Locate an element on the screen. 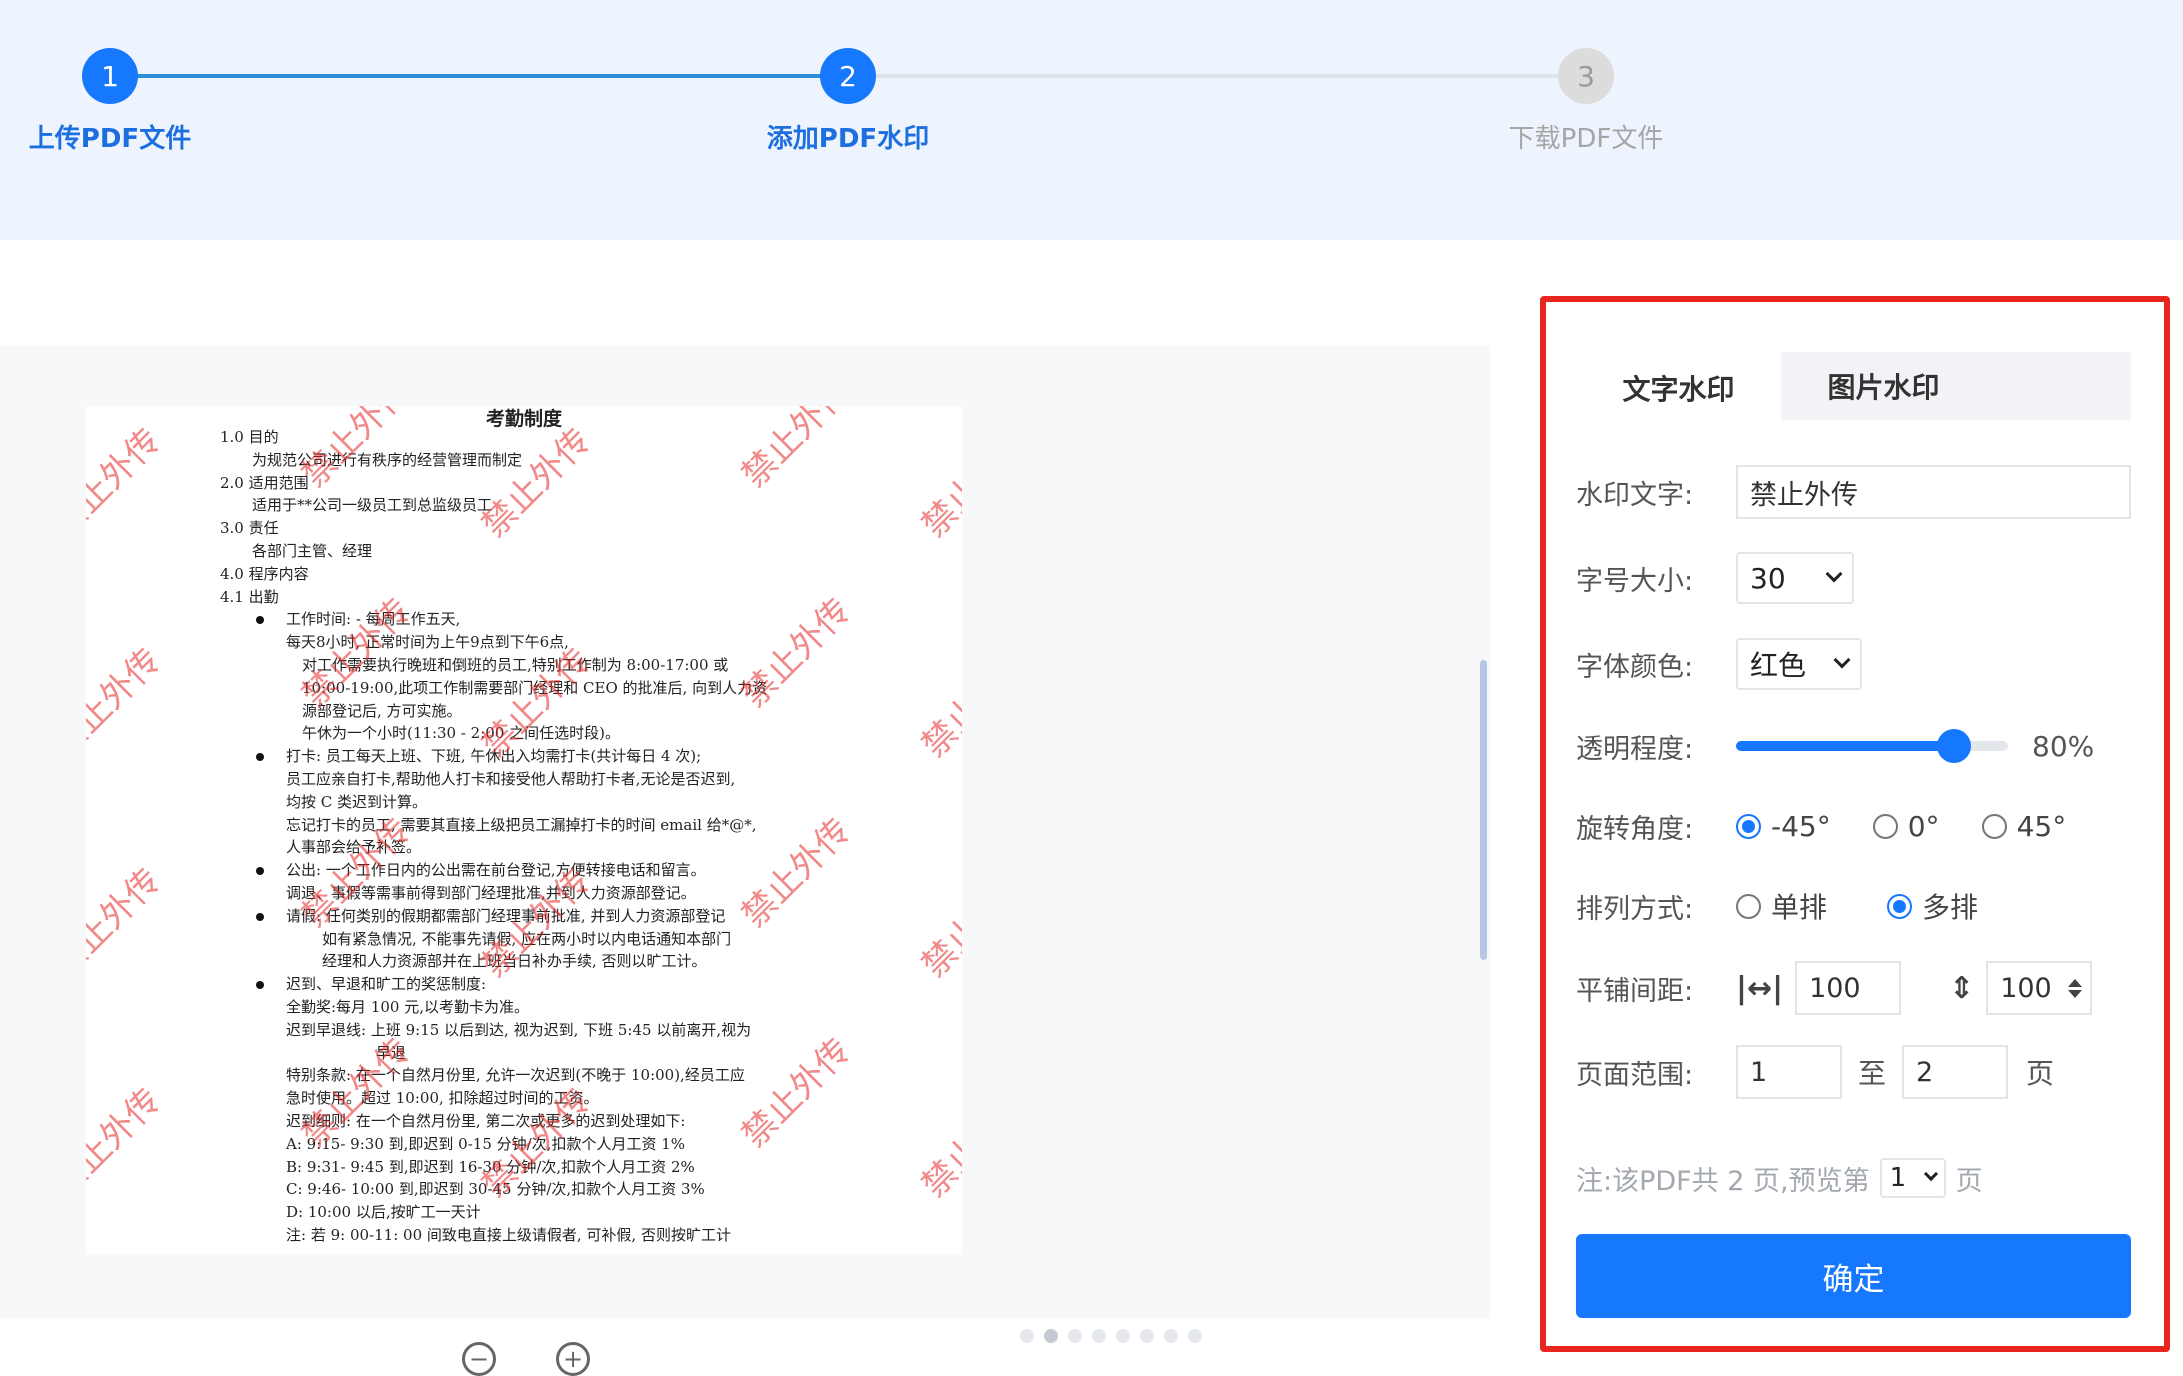 The width and height of the screenshot is (2183, 1376). rotation-row: 旋转角度: -45° 0° 45° is located at coordinates (1856, 826).